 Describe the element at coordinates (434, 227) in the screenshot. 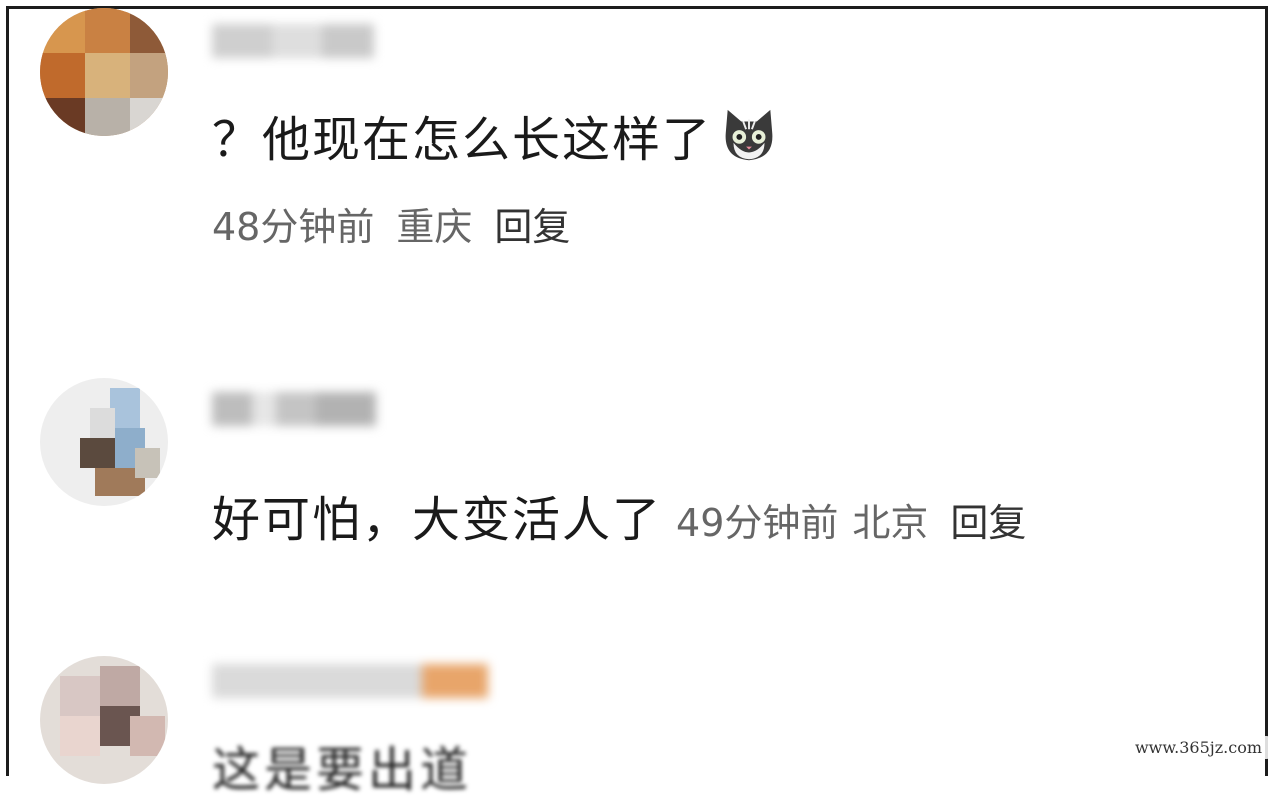

I see `comment-location: 重庆` at that location.